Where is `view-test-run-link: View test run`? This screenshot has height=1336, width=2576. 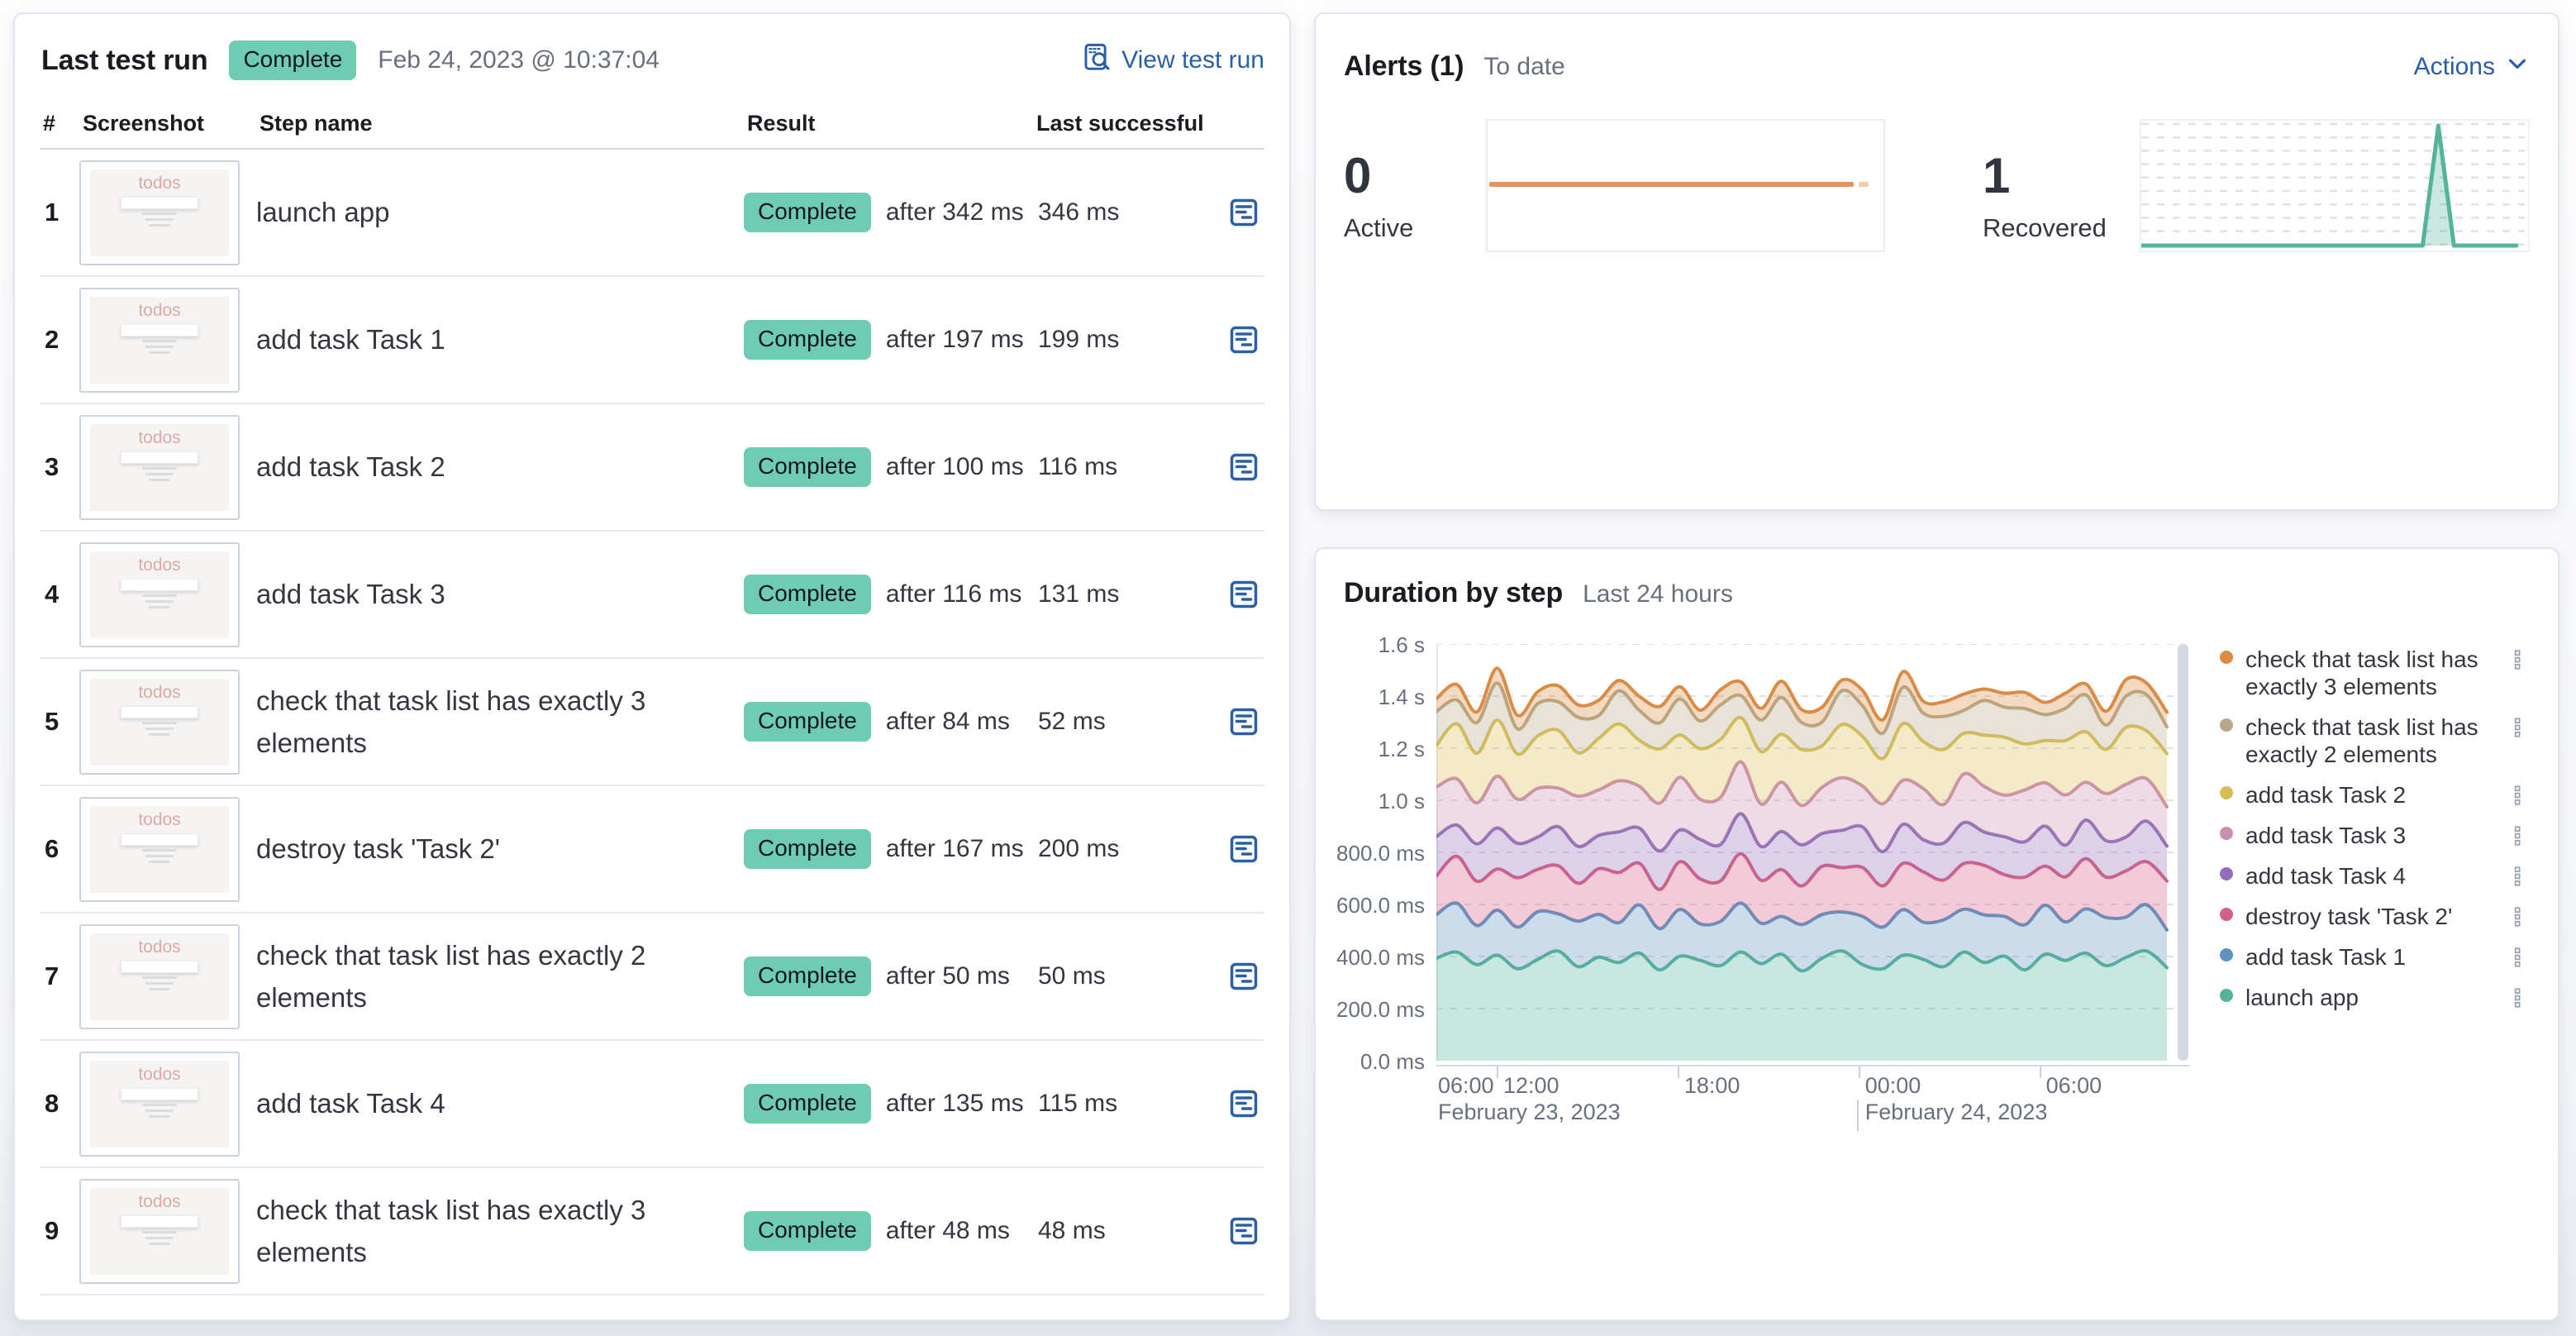
view-test-run-link: View test run is located at coordinates (1173, 60).